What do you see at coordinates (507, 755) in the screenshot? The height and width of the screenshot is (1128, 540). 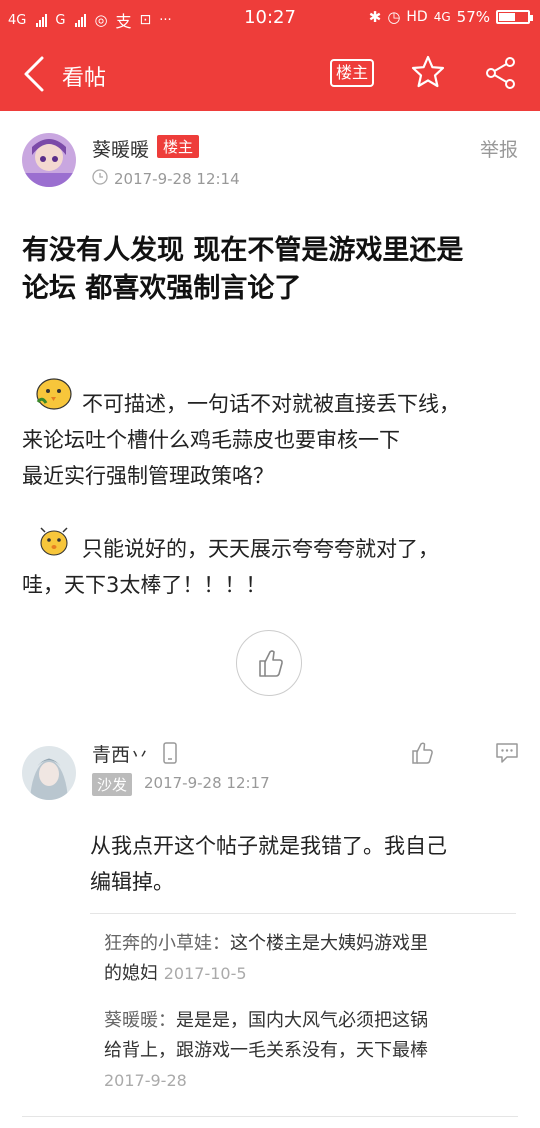 I see `reply-comment-icon` at bounding box center [507, 755].